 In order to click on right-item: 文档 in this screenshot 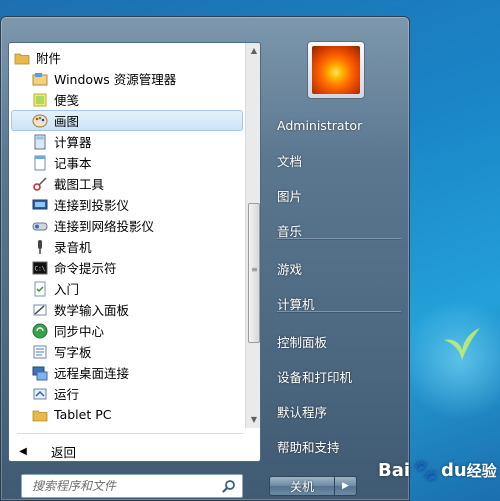, I will do `click(335, 160)`.